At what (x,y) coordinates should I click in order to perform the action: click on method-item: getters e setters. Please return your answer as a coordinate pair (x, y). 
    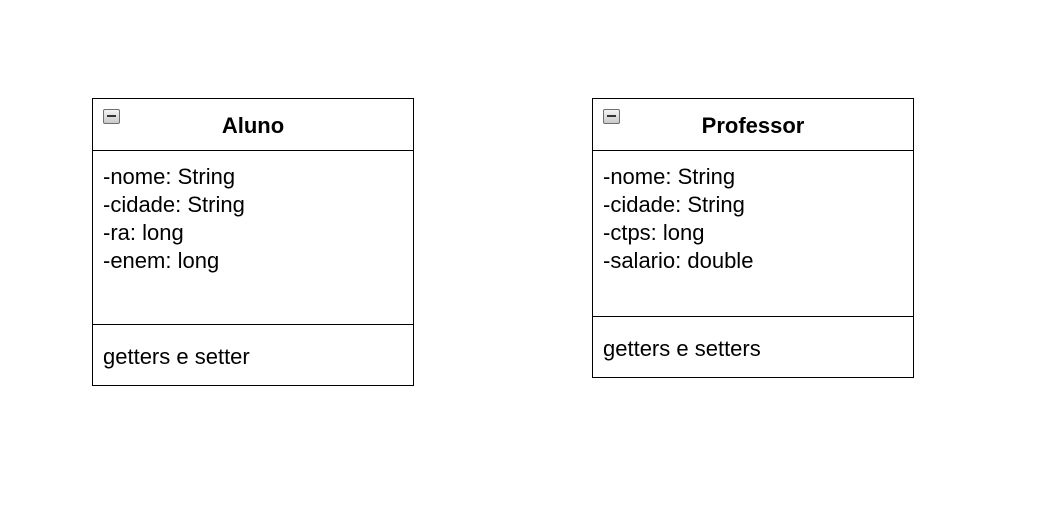
    Looking at the image, I should click on (682, 348).